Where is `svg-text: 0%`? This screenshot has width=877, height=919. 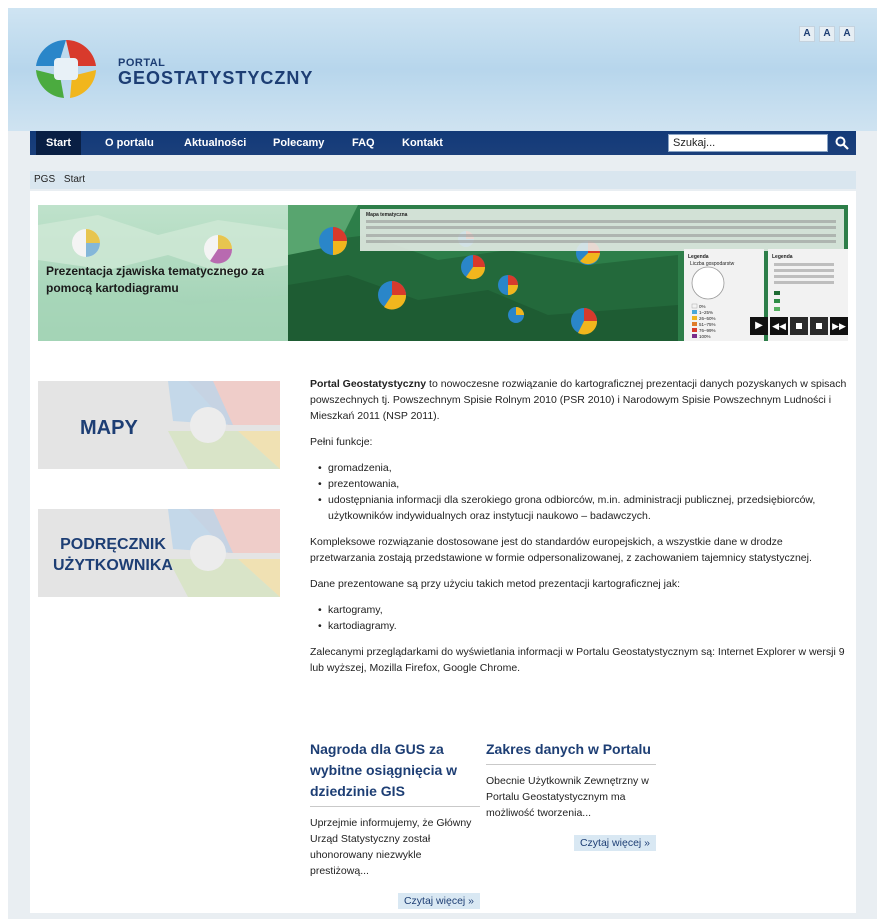 svg-text: 0% is located at coordinates (702, 306).